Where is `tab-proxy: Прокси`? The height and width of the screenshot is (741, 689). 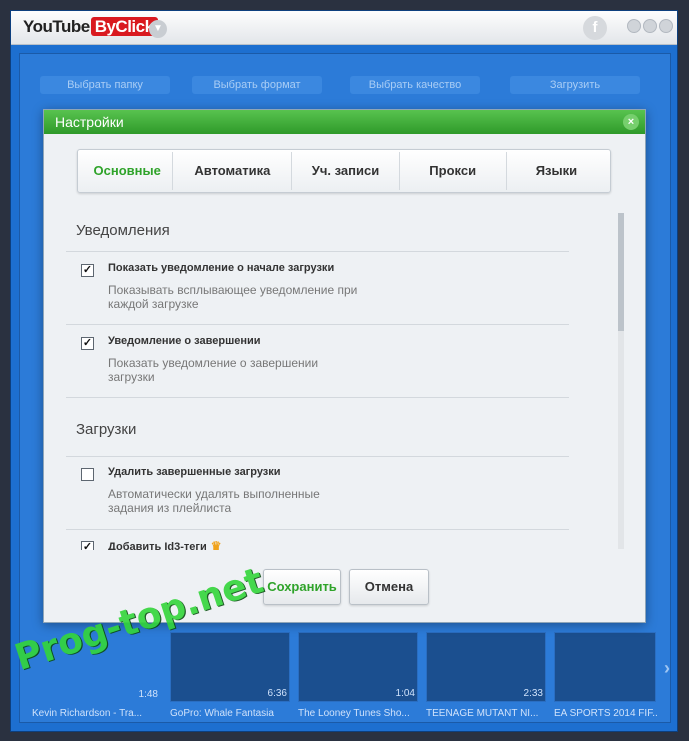 tab-proxy: Прокси is located at coordinates (453, 171).